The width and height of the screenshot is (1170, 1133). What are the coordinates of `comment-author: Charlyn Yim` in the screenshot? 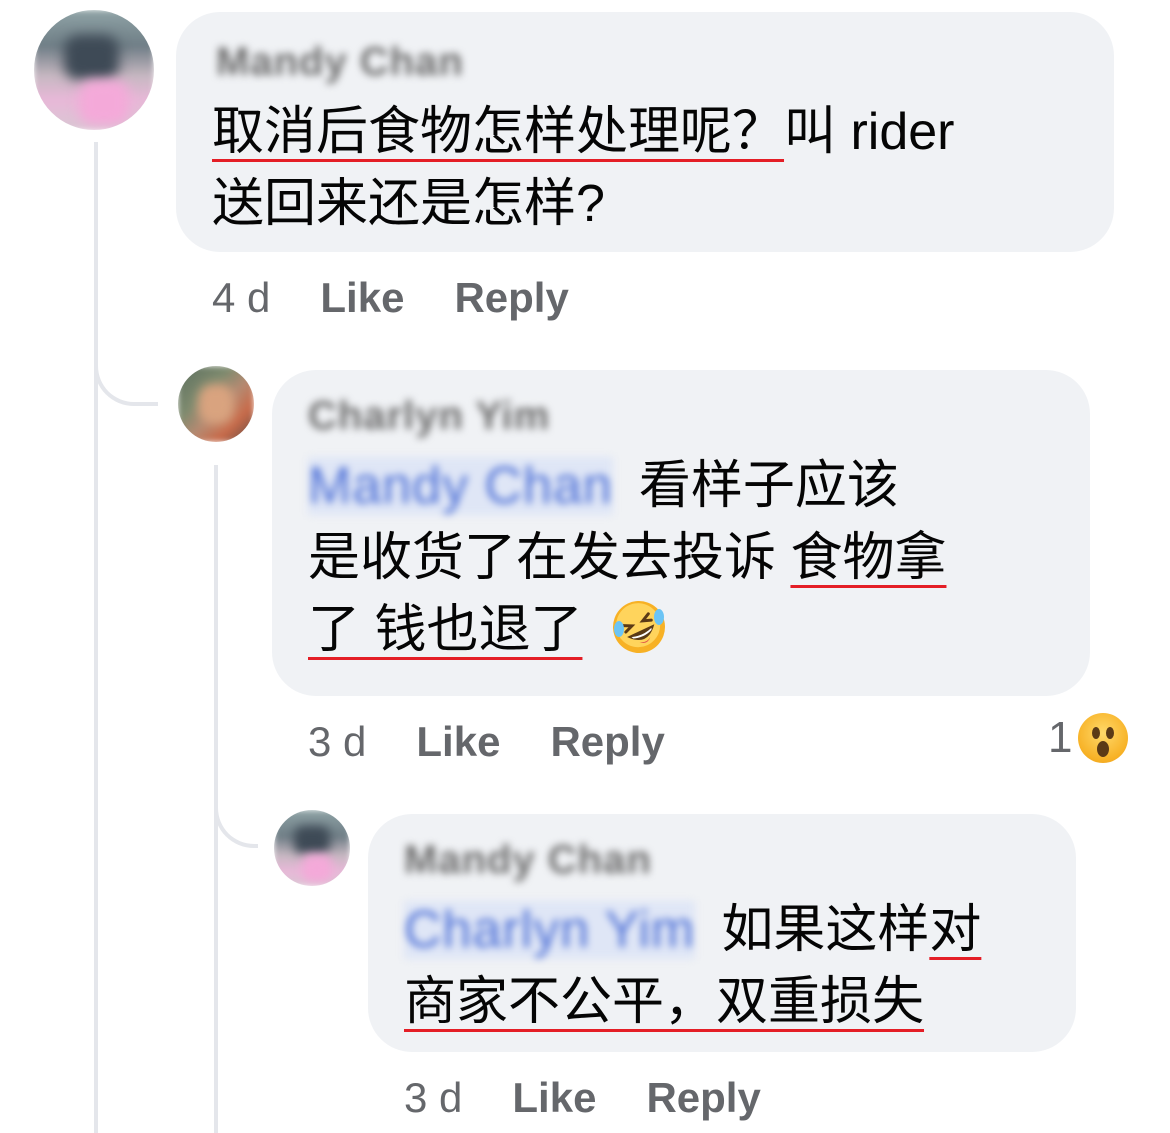 It's located at (429, 416).